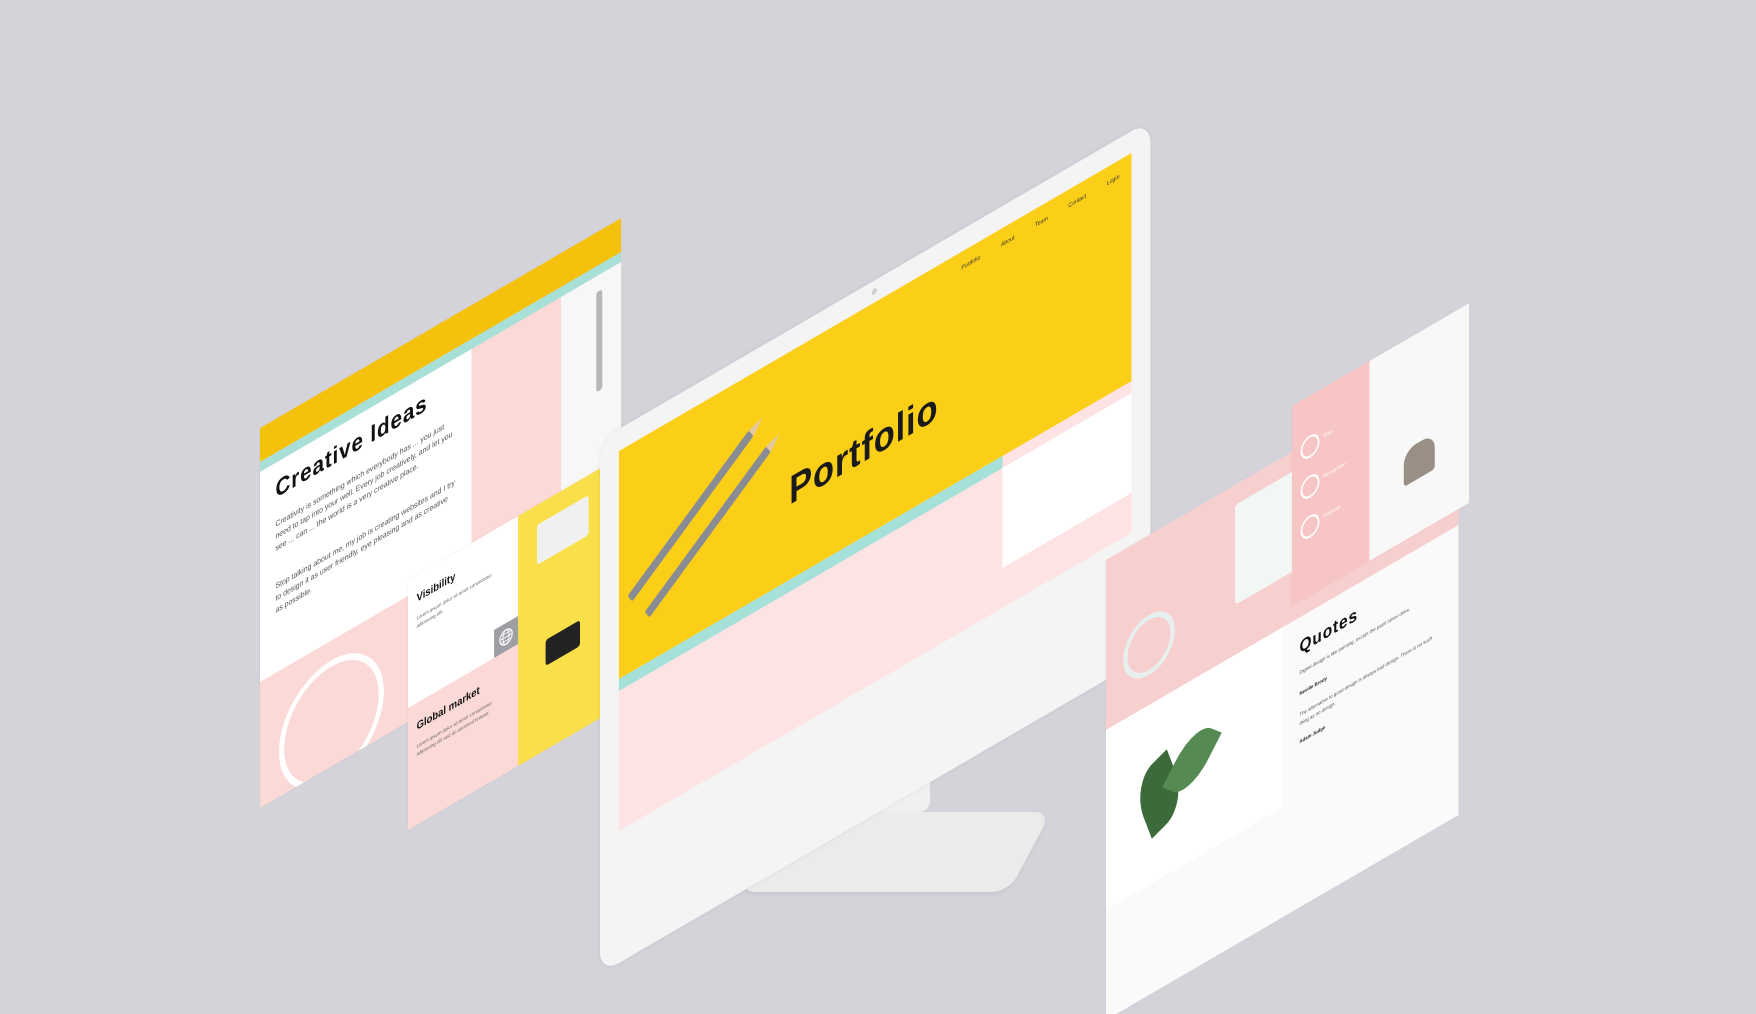 The height and width of the screenshot is (1014, 1756). I want to click on site-nav: Portfolio About Team Contact Login, so click(1040, 223).